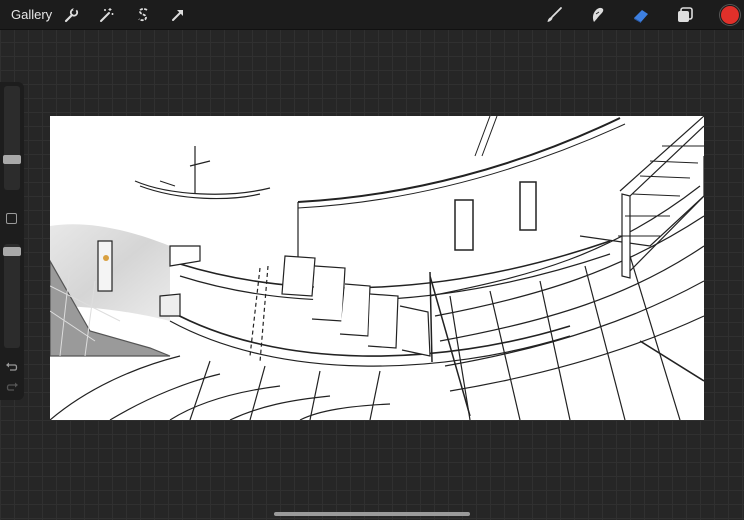  What do you see at coordinates (178, 15) in the screenshot?
I see `transform-arrow-icon` at bounding box center [178, 15].